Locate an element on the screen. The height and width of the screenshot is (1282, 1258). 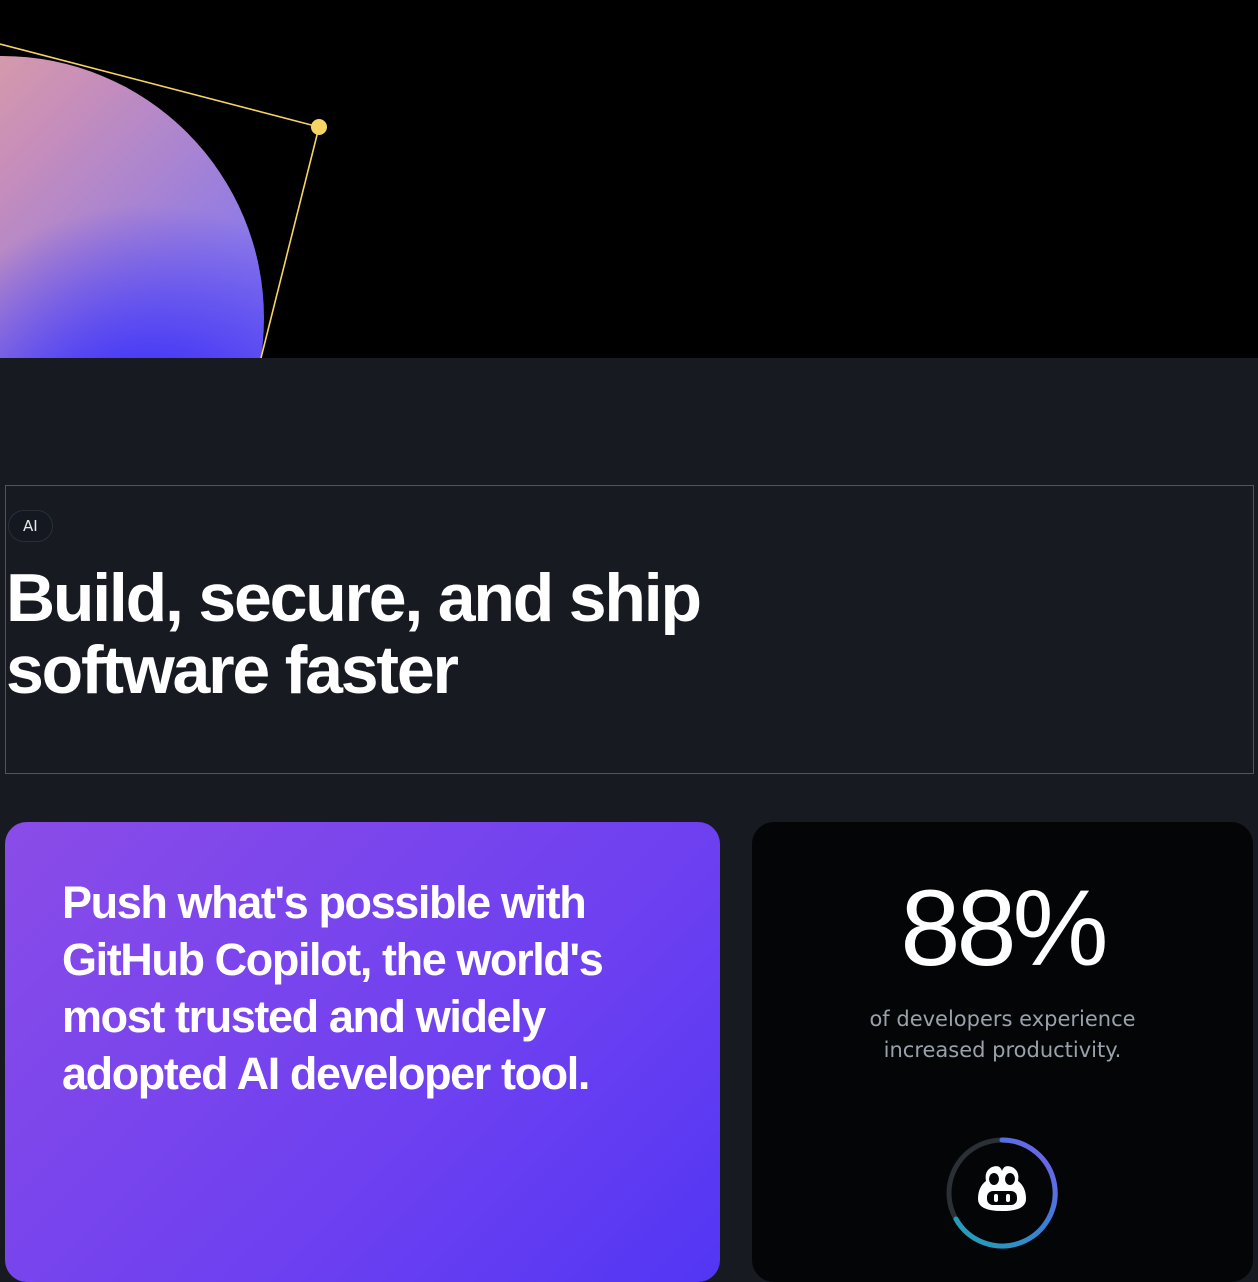
stat-value: 88% is located at coordinates (1004, 927).